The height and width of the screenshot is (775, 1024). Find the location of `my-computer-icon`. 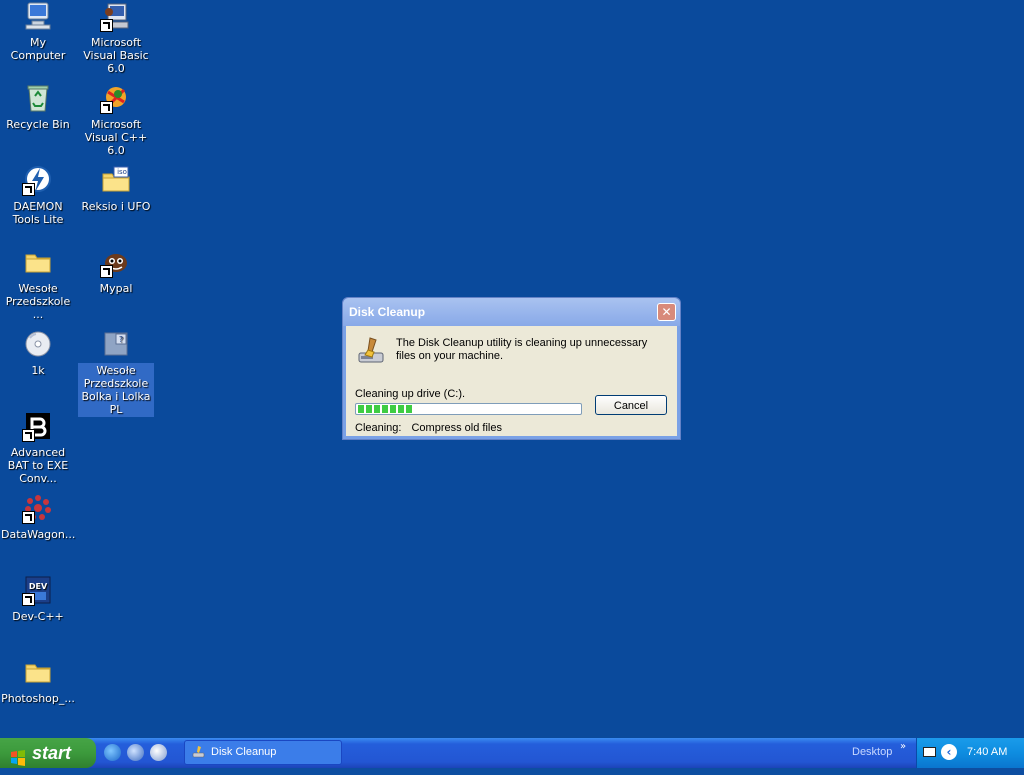

my-computer-icon is located at coordinates (38, 16).